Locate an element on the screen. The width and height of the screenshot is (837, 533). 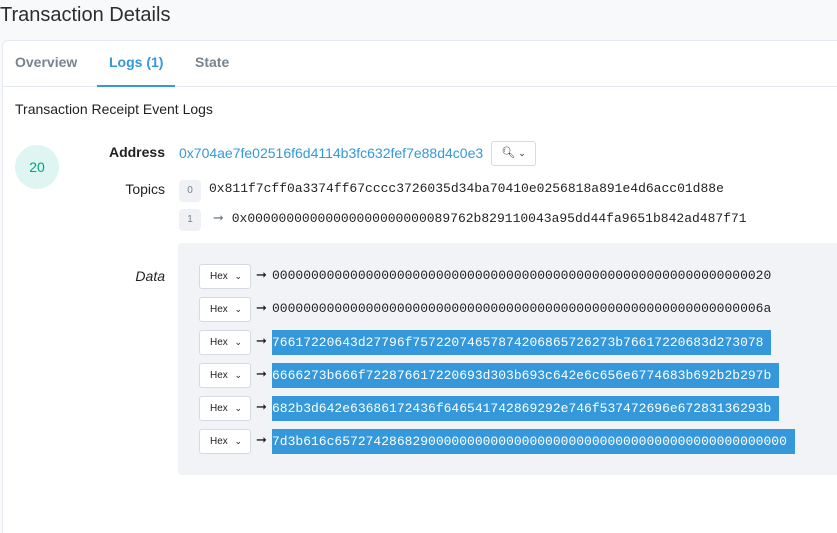
address-label: Address is located at coordinates (136, 152).